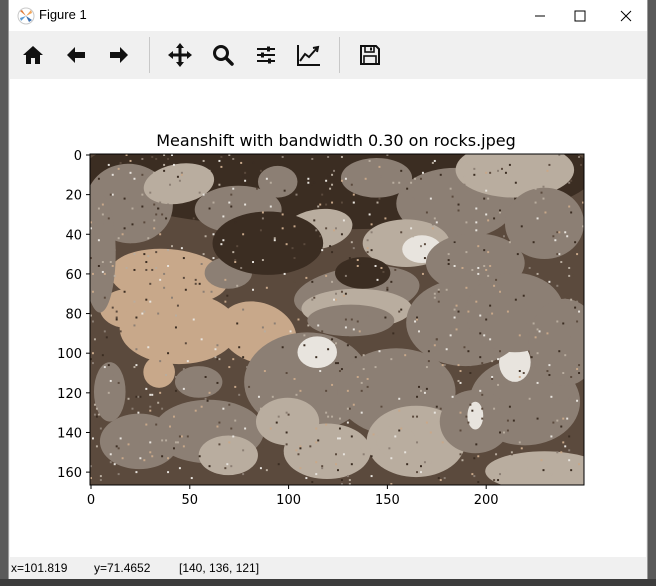 The image size is (656, 586). What do you see at coordinates (626, 15) in the screenshot?
I see `close-button` at bounding box center [626, 15].